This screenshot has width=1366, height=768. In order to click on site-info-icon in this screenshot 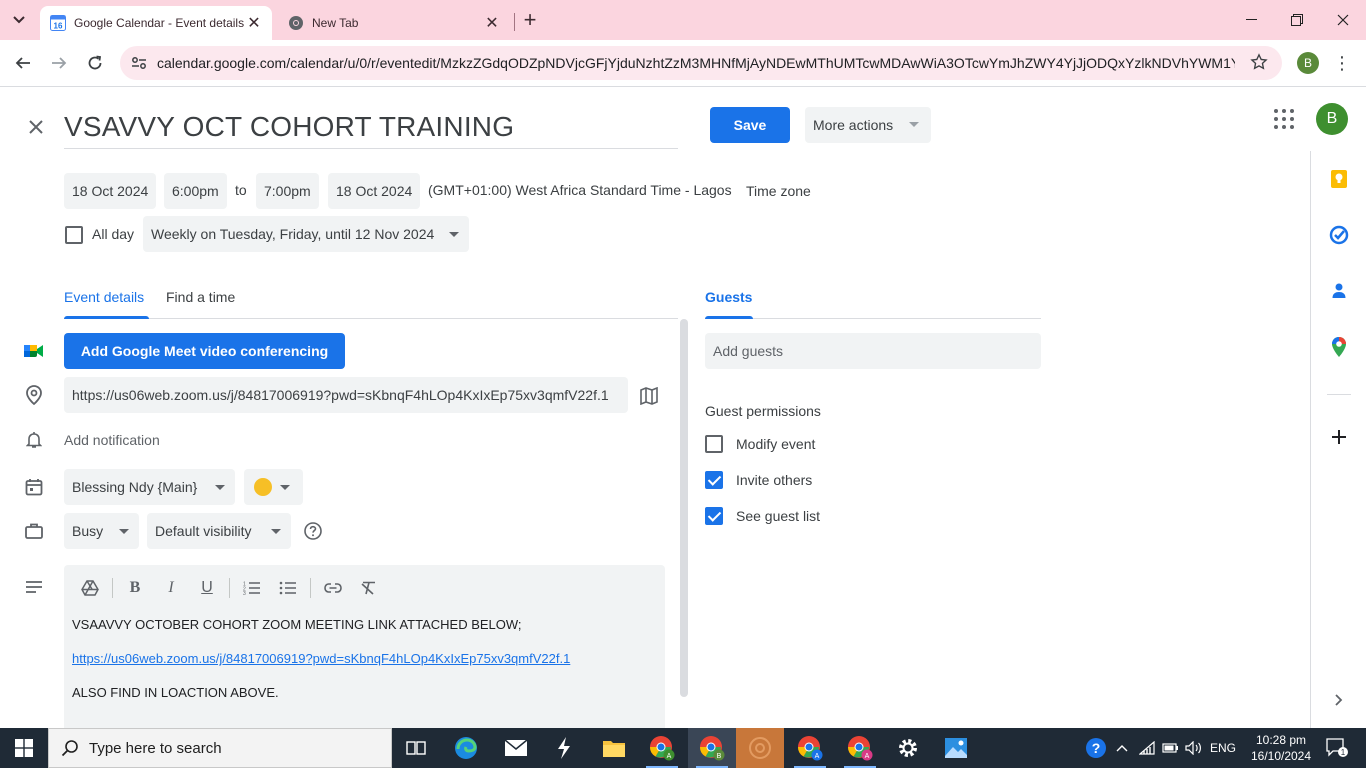, I will do `click(139, 63)`.